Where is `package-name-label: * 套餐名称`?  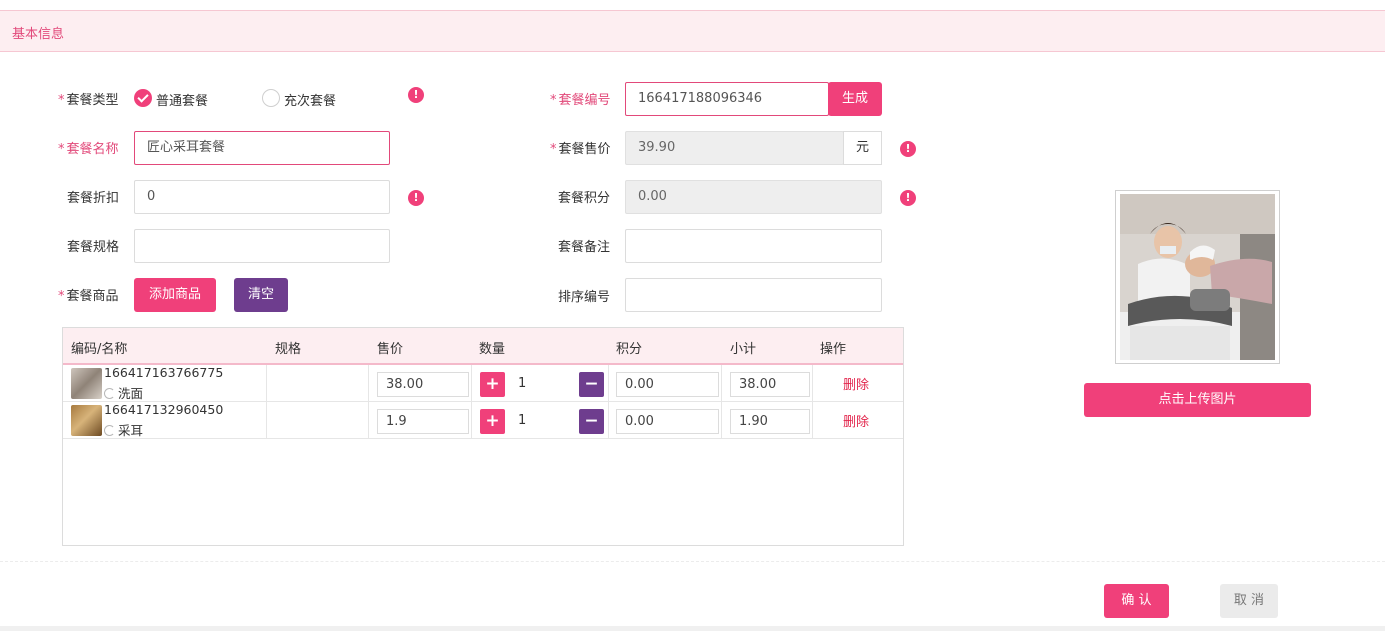 package-name-label: * 套餐名称 is located at coordinates (88, 149).